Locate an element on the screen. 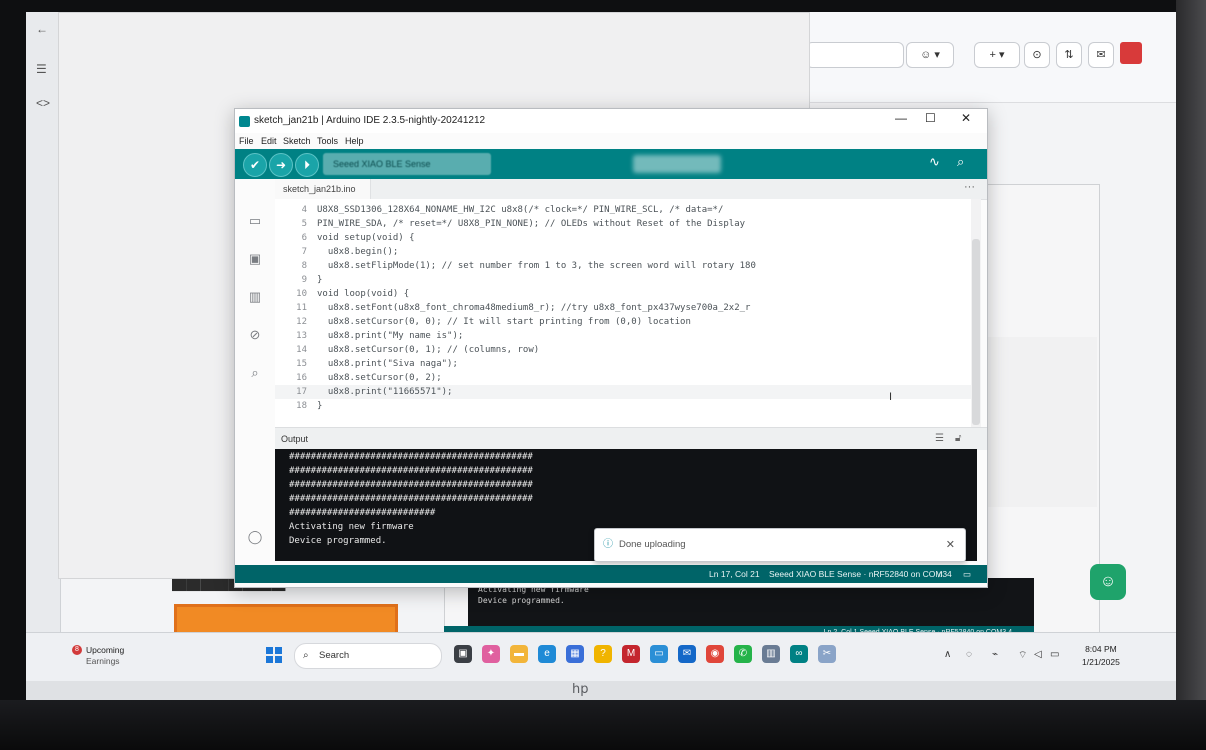  copilot-button: ☺ ▾ is located at coordinates (930, 55).